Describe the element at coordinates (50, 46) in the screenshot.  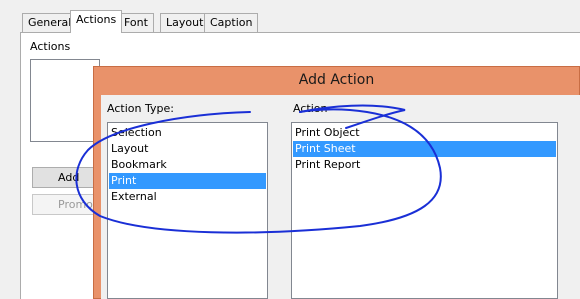
I see `actions-label: Actions` at that location.